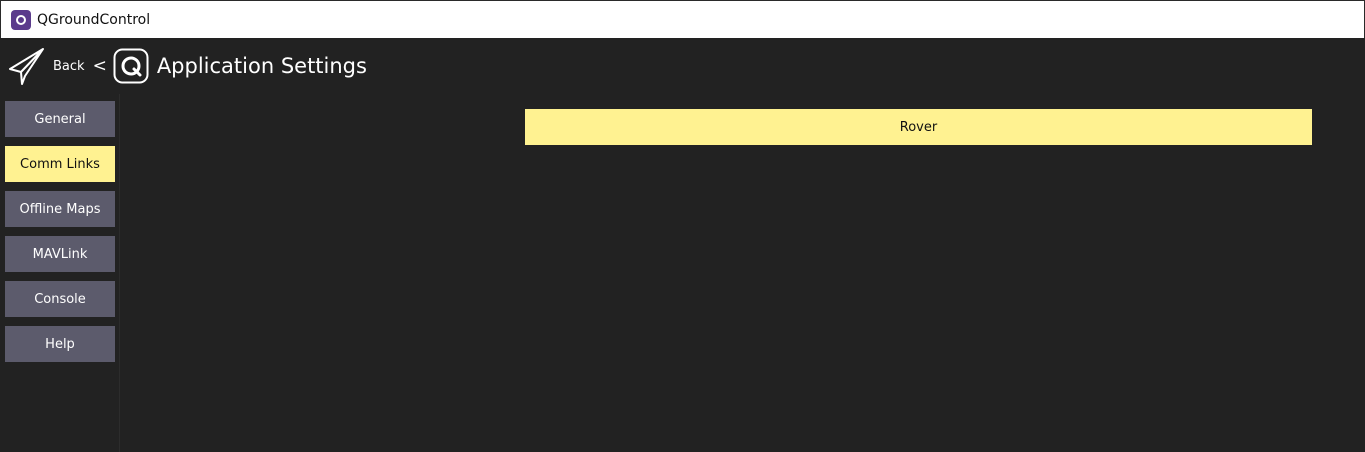 This screenshot has height=452, width=1365. What do you see at coordinates (60, 164) in the screenshot?
I see `sidebar-item-comm-links: Comm Links` at bounding box center [60, 164].